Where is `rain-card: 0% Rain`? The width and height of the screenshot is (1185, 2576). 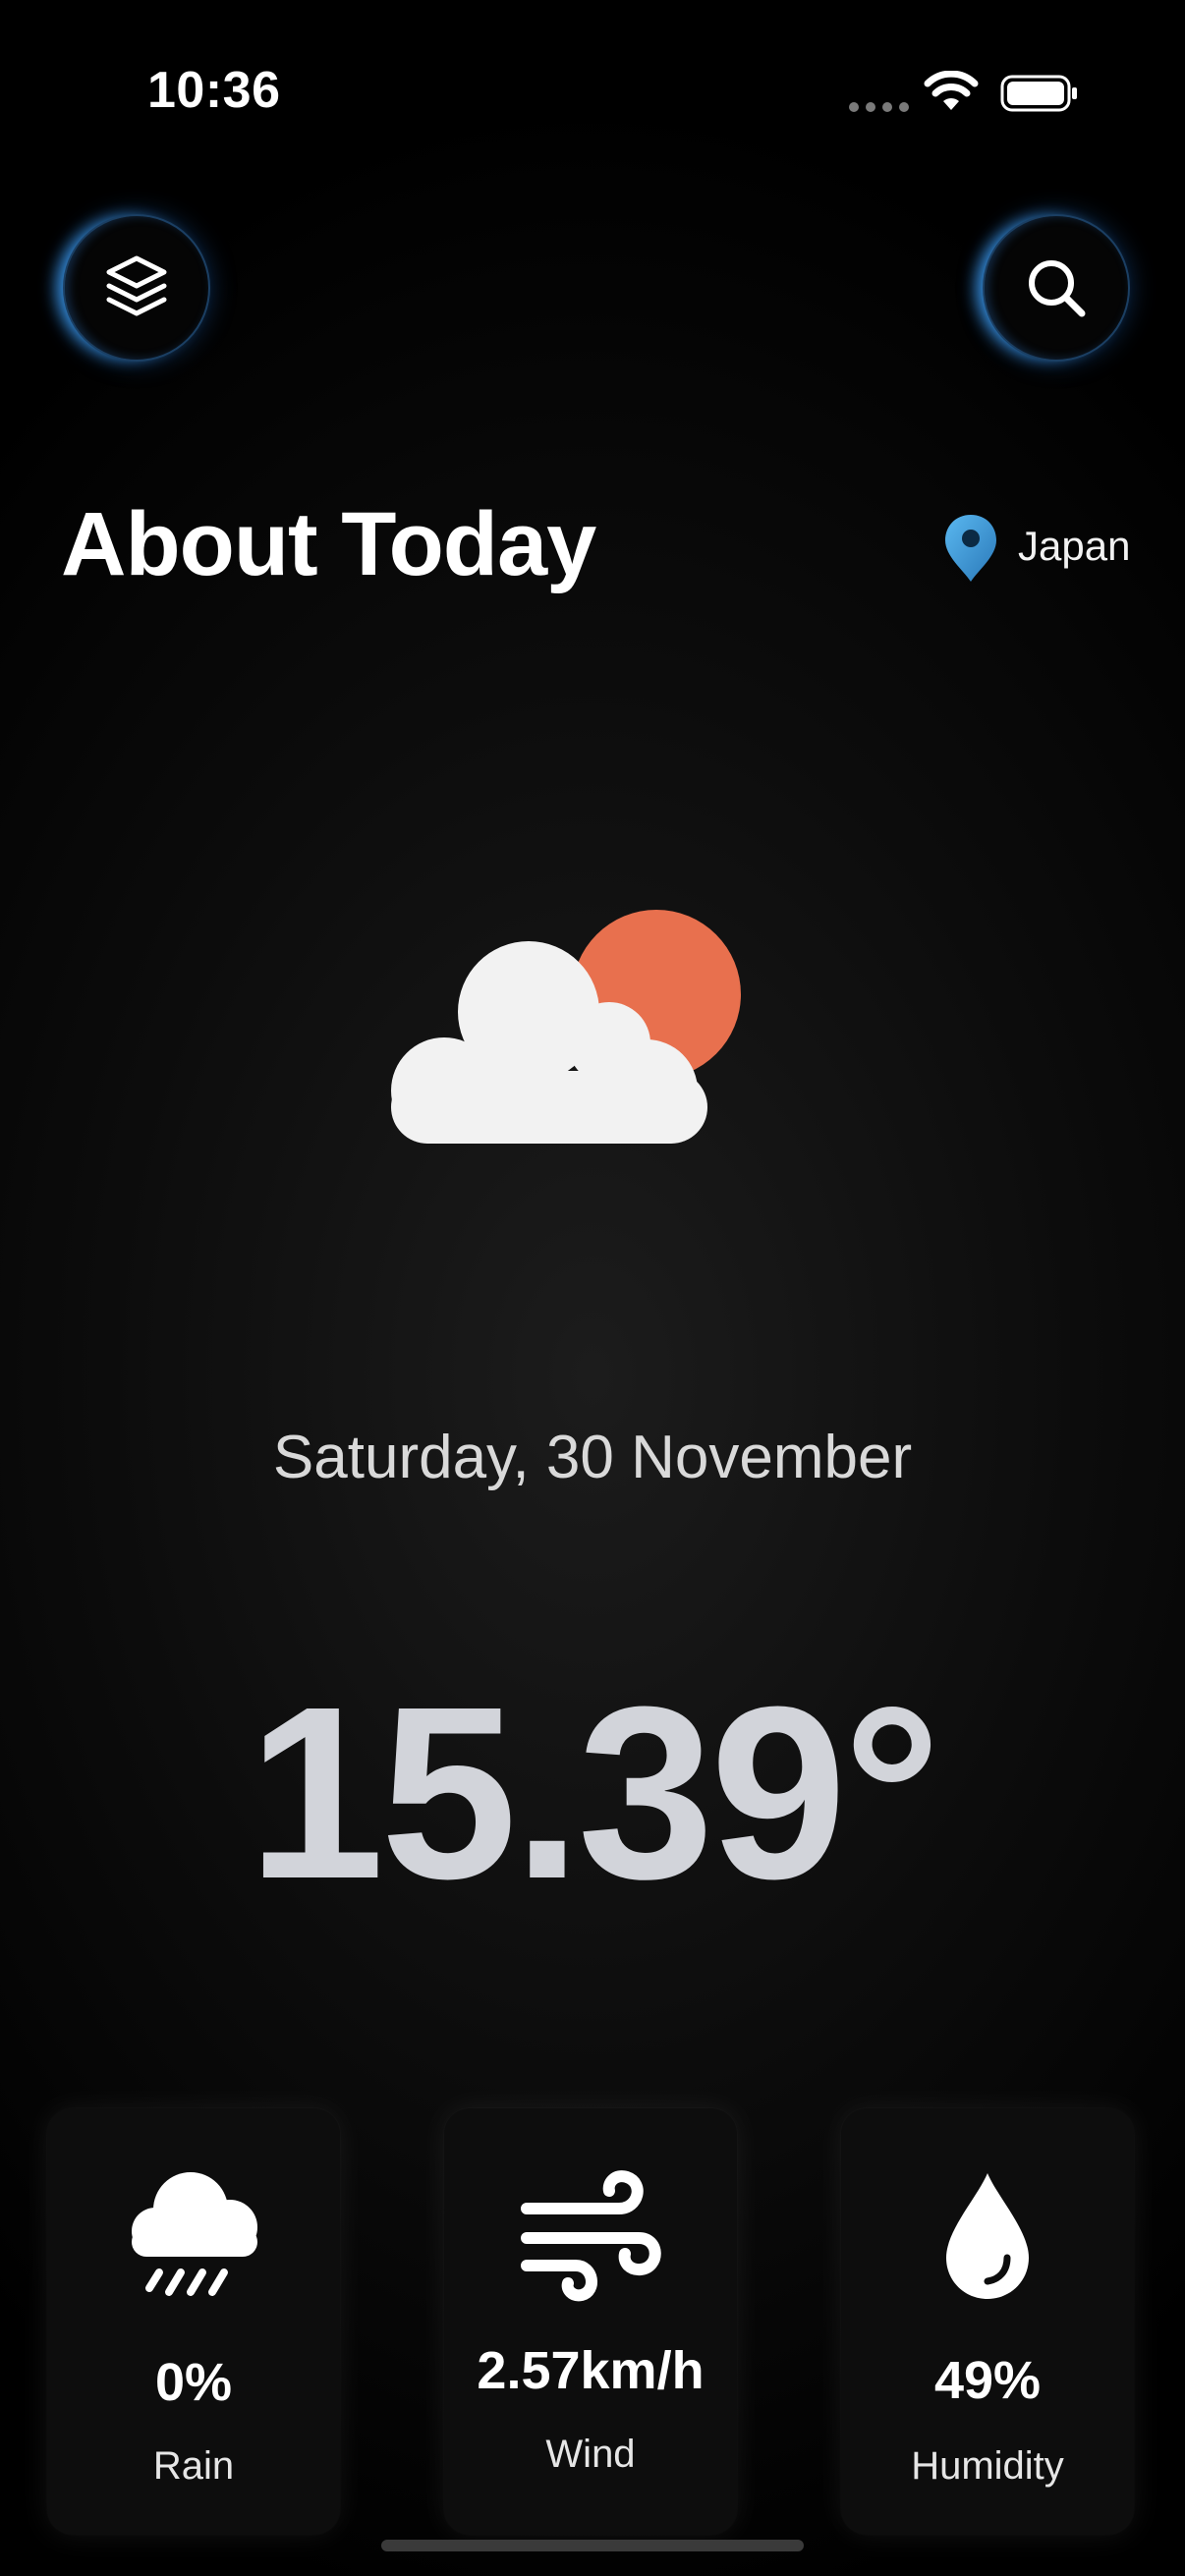 rain-card: 0% Rain is located at coordinates (194, 2321).